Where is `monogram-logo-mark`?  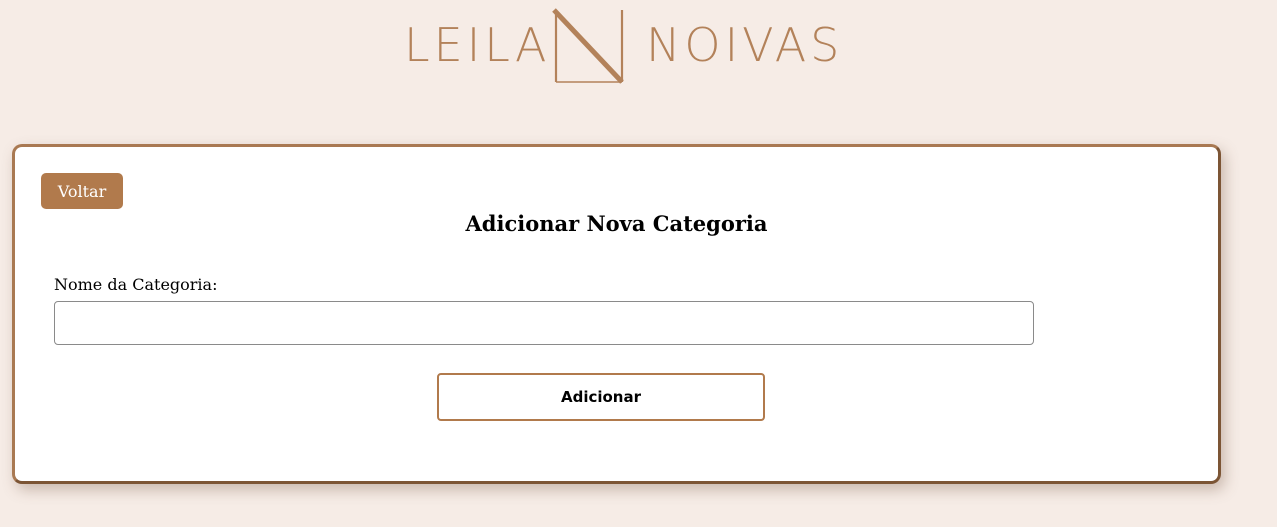
monogram-logo-mark is located at coordinates (588, 46).